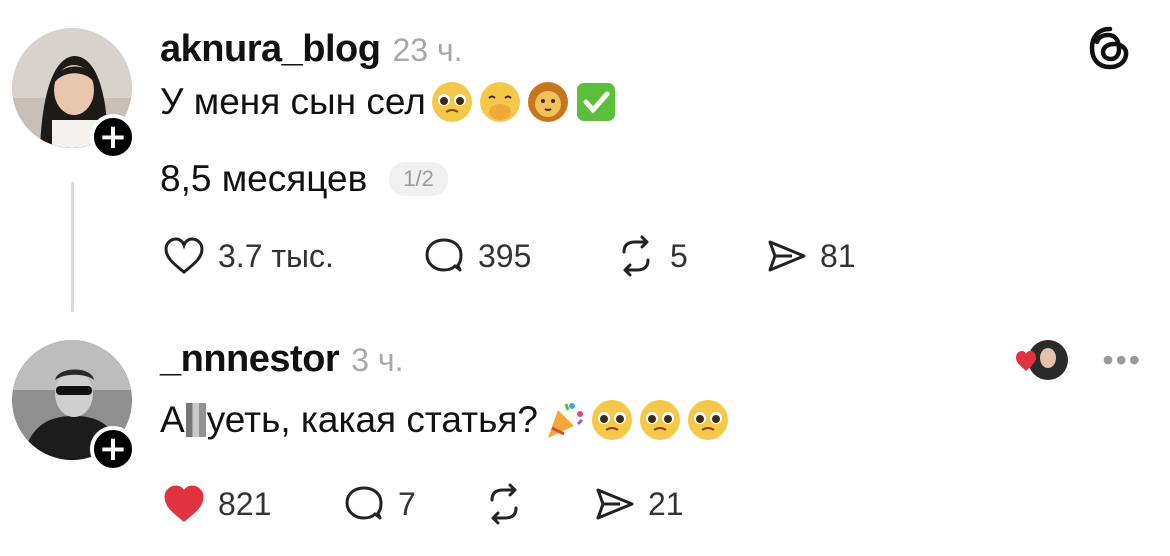  What do you see at coordinates (377, 360) in the screenshot?
I see `timestamp: 3 ч.` at bounding box center [377, 360].